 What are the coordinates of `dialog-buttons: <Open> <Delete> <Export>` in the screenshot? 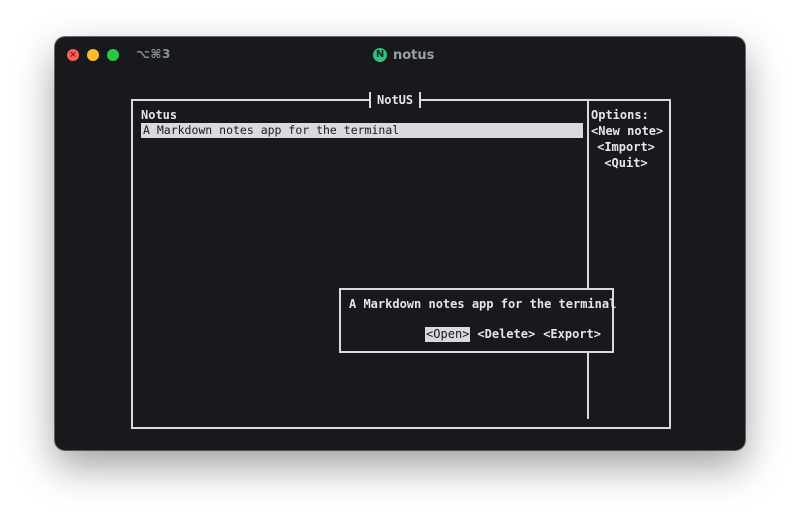 It's located at (513, 334).